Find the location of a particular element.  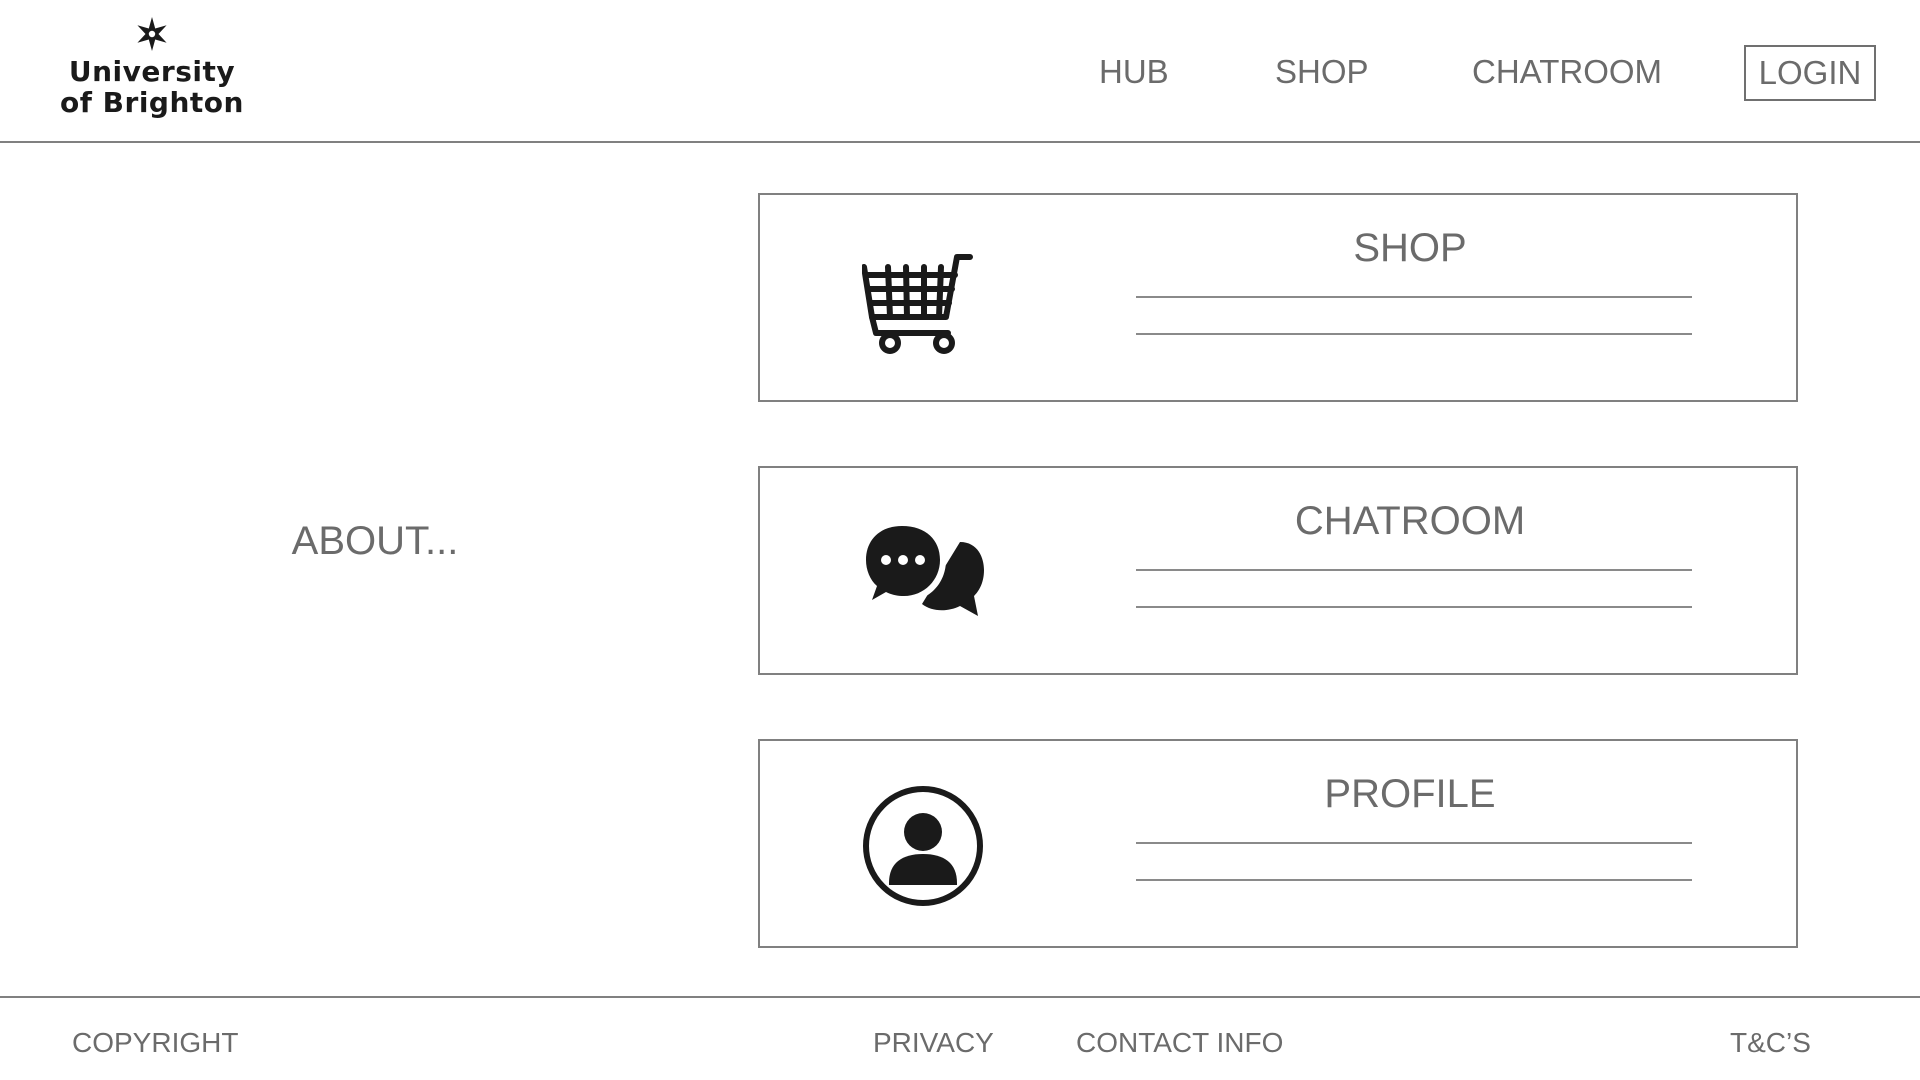

nav-shop: SHOP is located at coordinates (1322, 72).